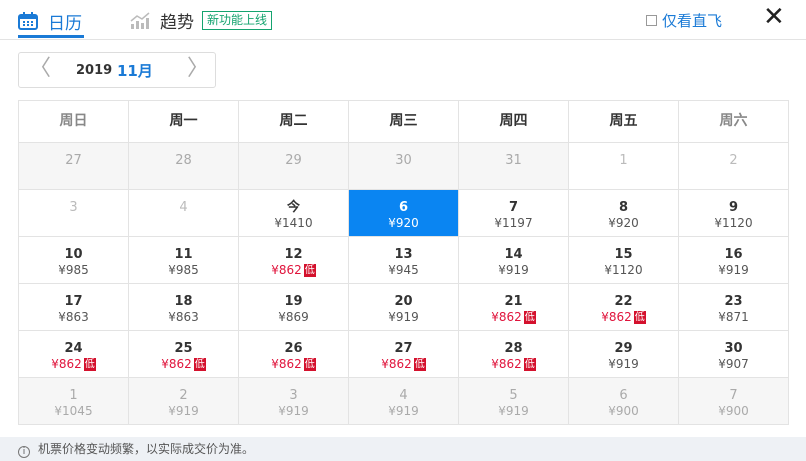 The image size is (806, 461). Describe the element at coordinates (293, 317) in the screenshot. I see `day-price: ¥869` at that location.